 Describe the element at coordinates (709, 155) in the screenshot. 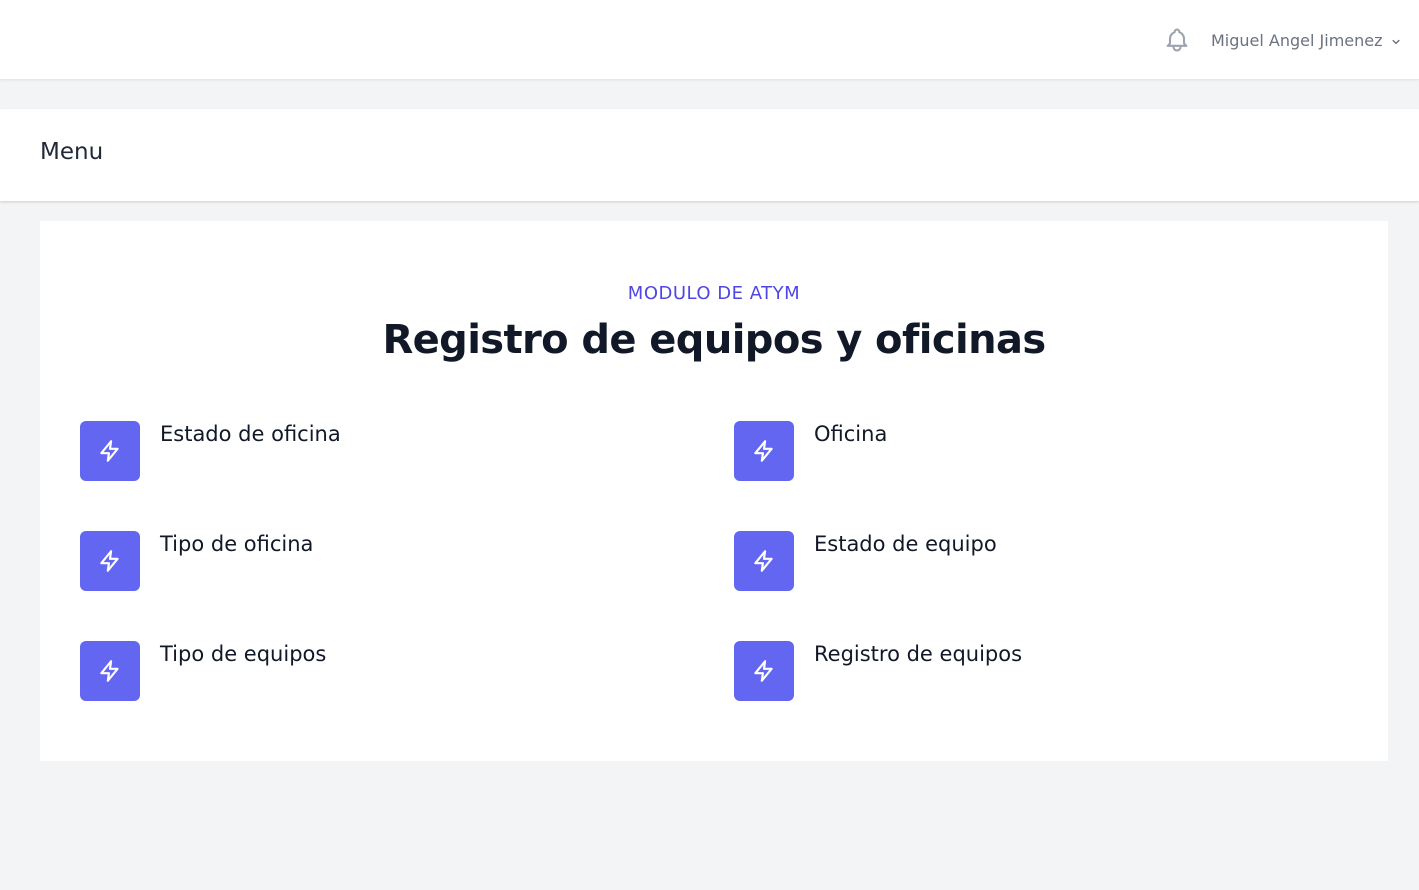

I see `page-header: Menu` at that location.